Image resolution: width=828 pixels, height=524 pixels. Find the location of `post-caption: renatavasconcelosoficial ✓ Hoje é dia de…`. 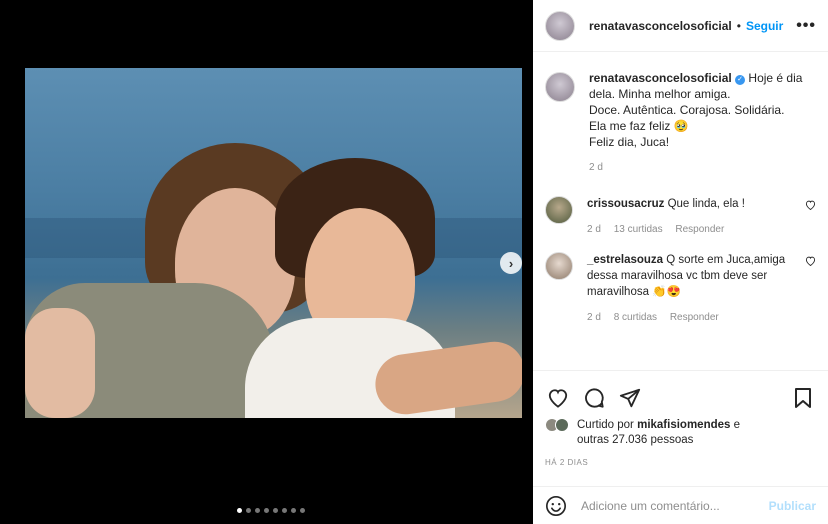

post-caption: renatavasconcelosoficial ✓ Hoje é dia de… is located at coordinates (680, 119).